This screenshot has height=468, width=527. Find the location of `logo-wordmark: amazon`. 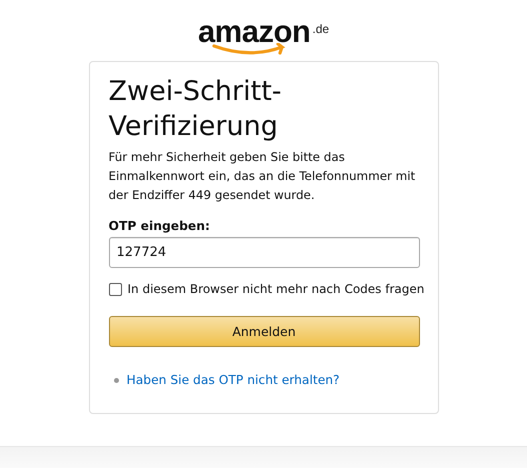

logo-wordmark: amazon is located at coordinates (254, 32).